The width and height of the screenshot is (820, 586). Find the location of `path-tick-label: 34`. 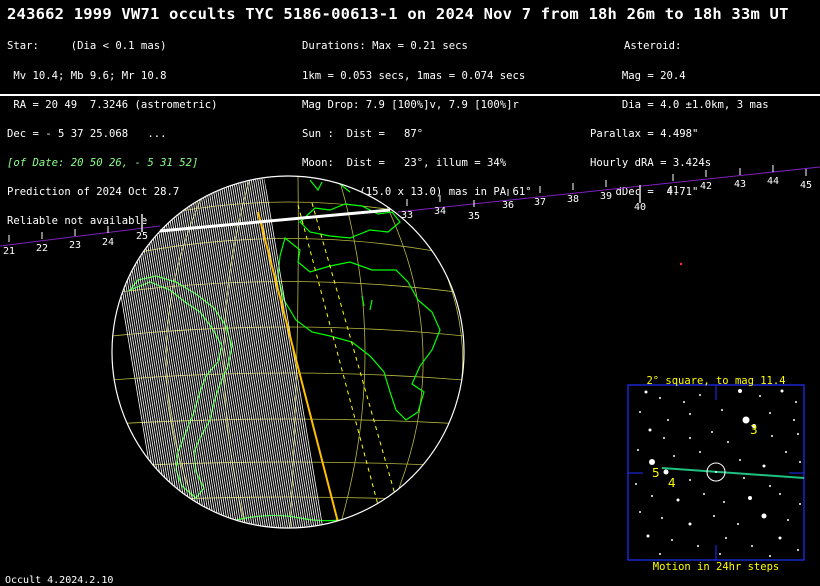

path-tick-label: 34 is located at coordinates (440, 211).